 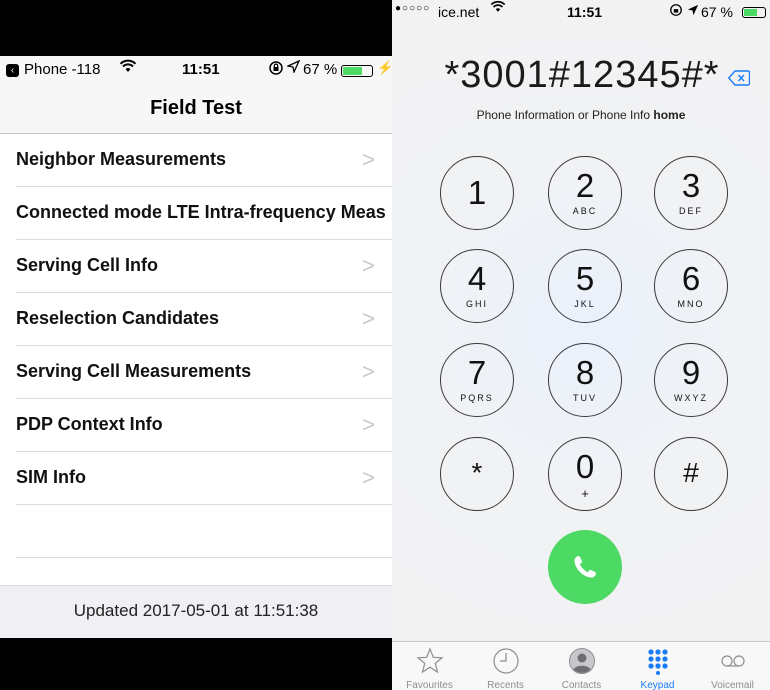 I want to click on carrier-label: ice.net, so click(x=459, y=12).